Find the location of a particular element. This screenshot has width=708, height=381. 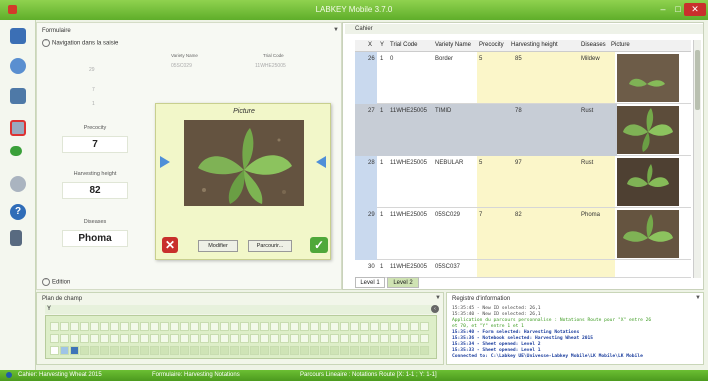

next-arrow-icon is located at coordinates (321, 162).